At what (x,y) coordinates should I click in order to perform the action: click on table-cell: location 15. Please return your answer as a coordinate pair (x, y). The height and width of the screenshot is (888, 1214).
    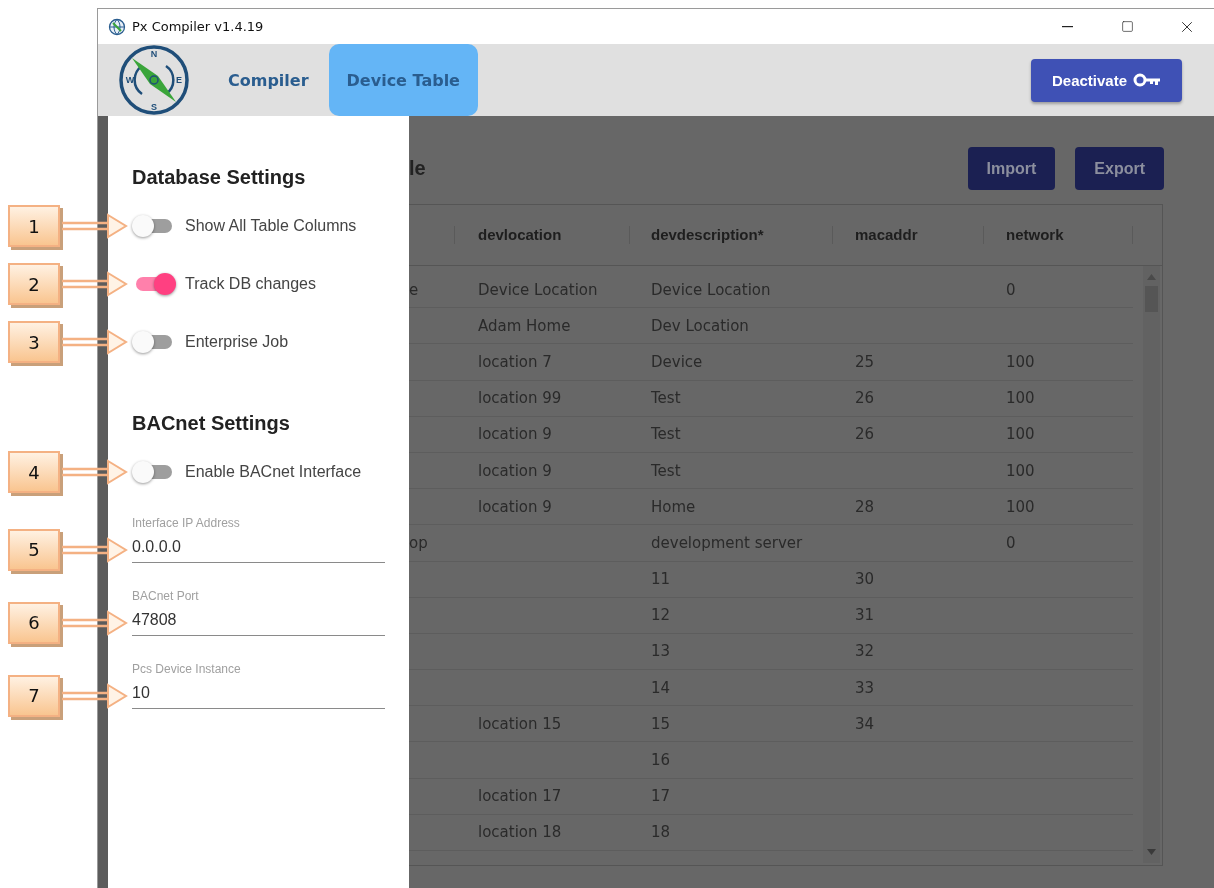
    Looking at the image, I should click on (520, 723).